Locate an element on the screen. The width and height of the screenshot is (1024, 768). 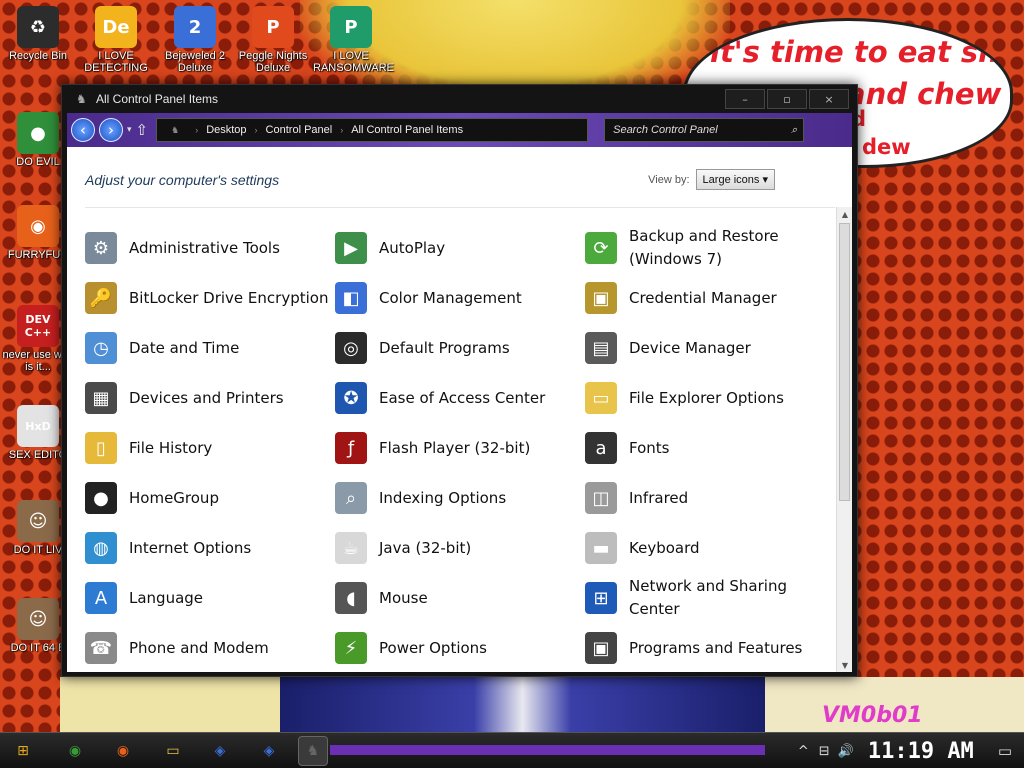
vertical-scrollbar: ▲ ▼ is located at coordinates (844, 439).